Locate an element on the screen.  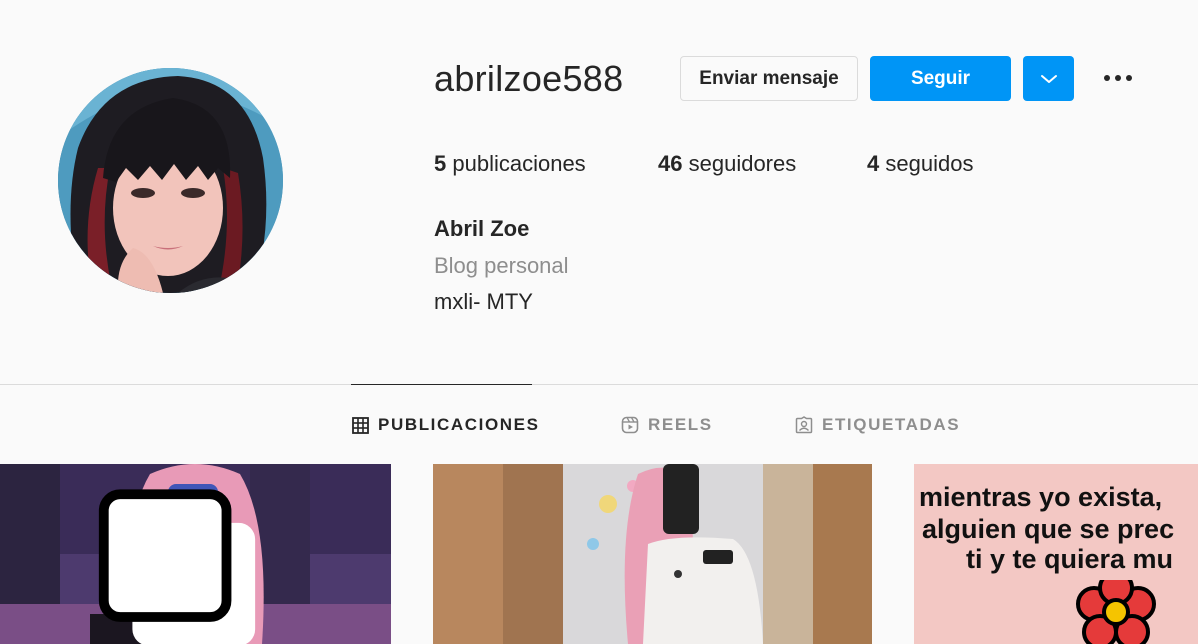
stat-posts-count: 5 is located at coordinates (440, 163).